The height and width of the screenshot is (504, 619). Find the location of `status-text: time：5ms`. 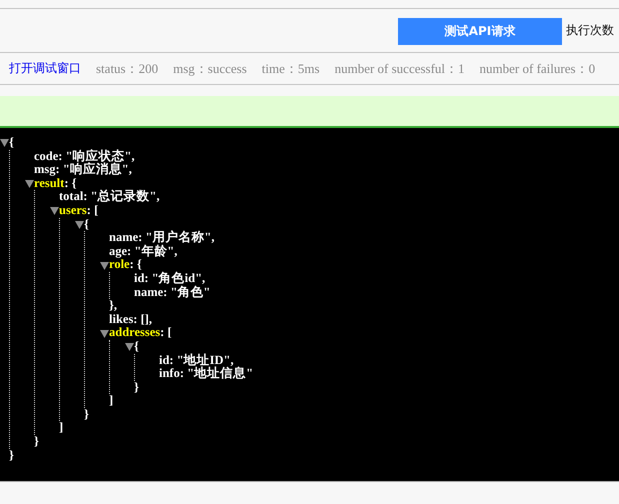

status-text: time：5ms is located at coordinates (291, 69).